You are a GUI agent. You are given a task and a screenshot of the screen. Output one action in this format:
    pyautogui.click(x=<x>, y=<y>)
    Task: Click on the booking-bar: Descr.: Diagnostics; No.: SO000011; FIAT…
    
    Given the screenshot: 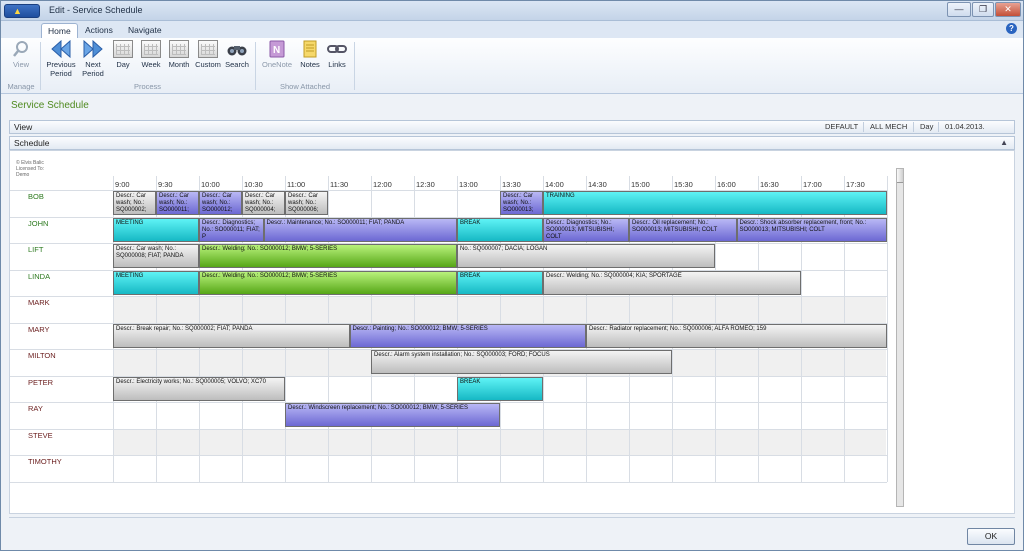 What is the action you would take?
    pyautogui.click(x=231, y=229)
    